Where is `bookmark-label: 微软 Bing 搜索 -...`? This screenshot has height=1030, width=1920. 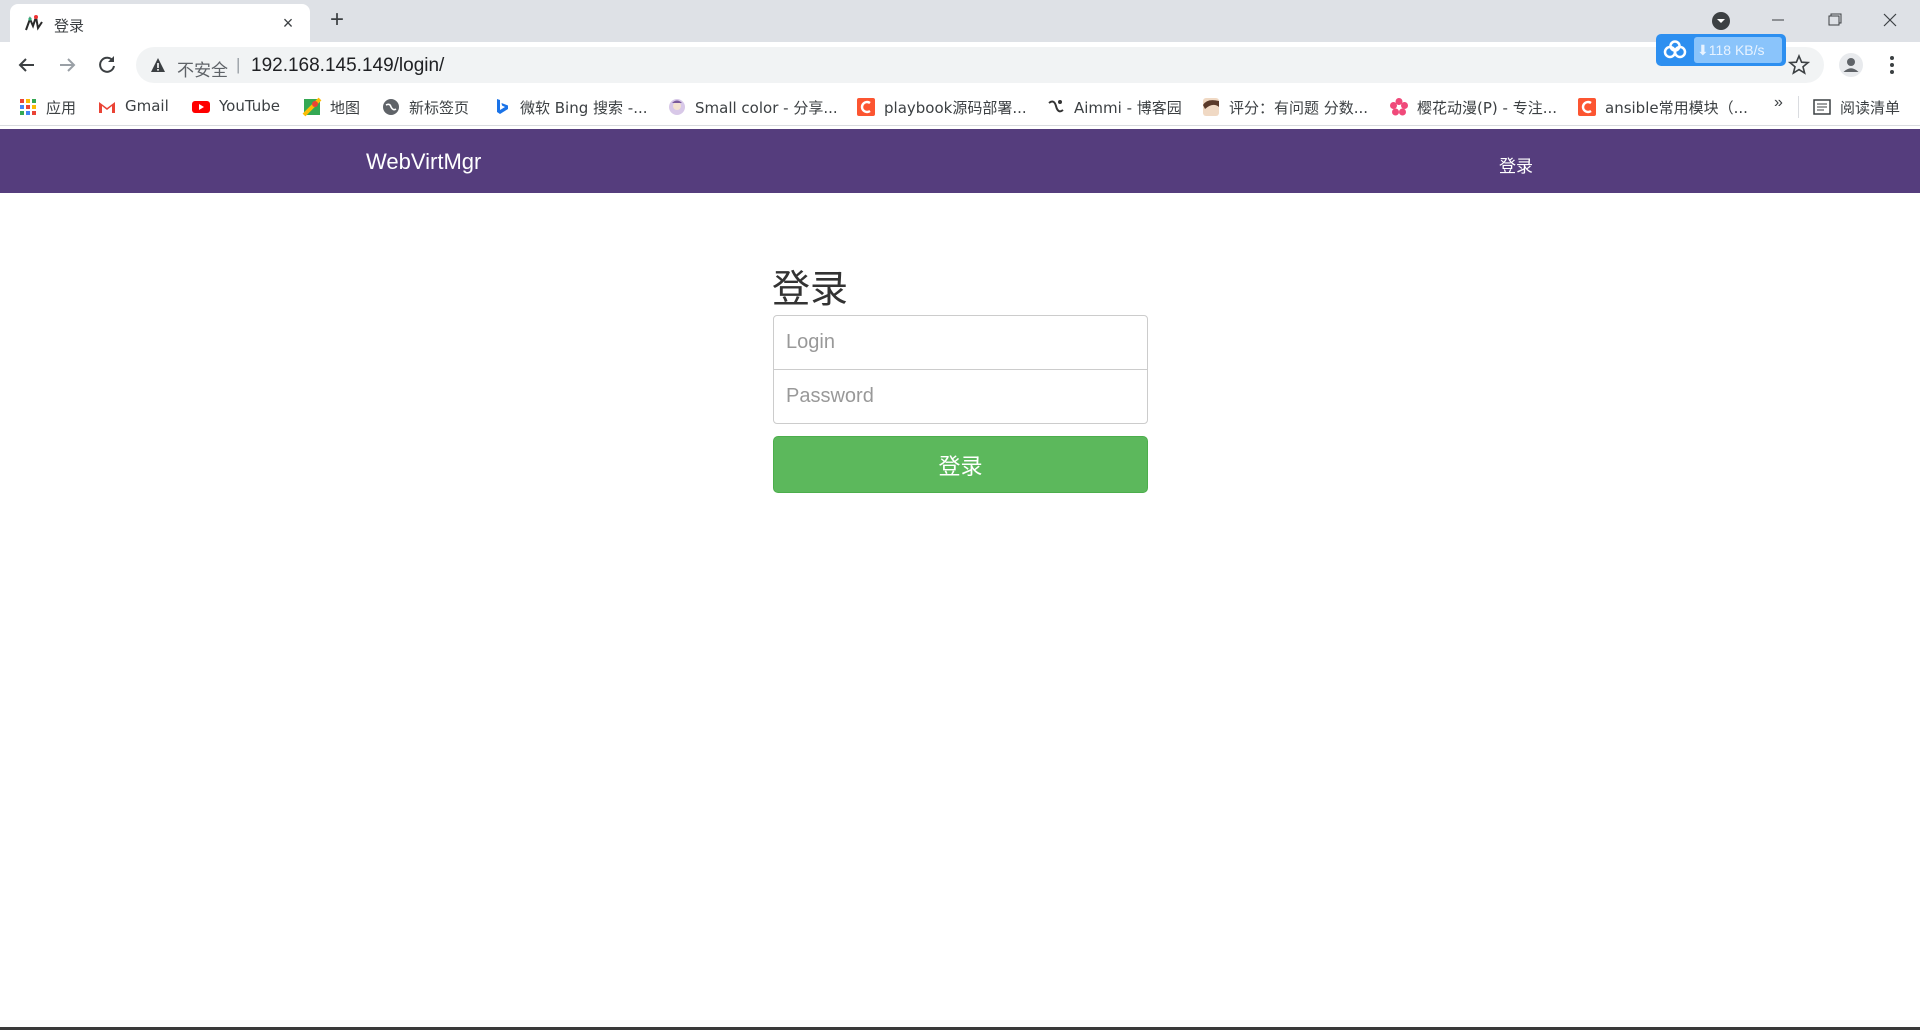
bookmark-label: 微软 Bing 搜索 -... is located at coordinates (584, 108).